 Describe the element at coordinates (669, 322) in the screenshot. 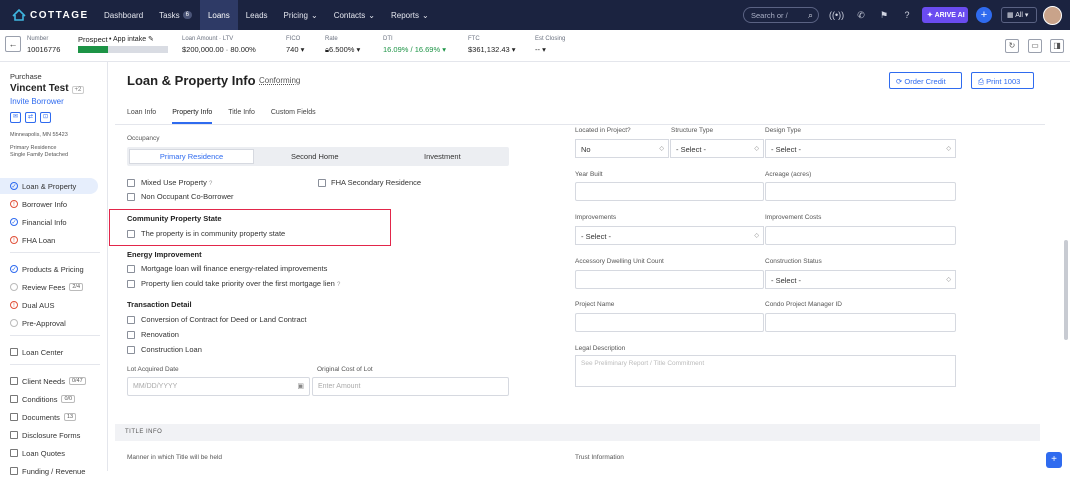

I see `project-name-input` at that location.